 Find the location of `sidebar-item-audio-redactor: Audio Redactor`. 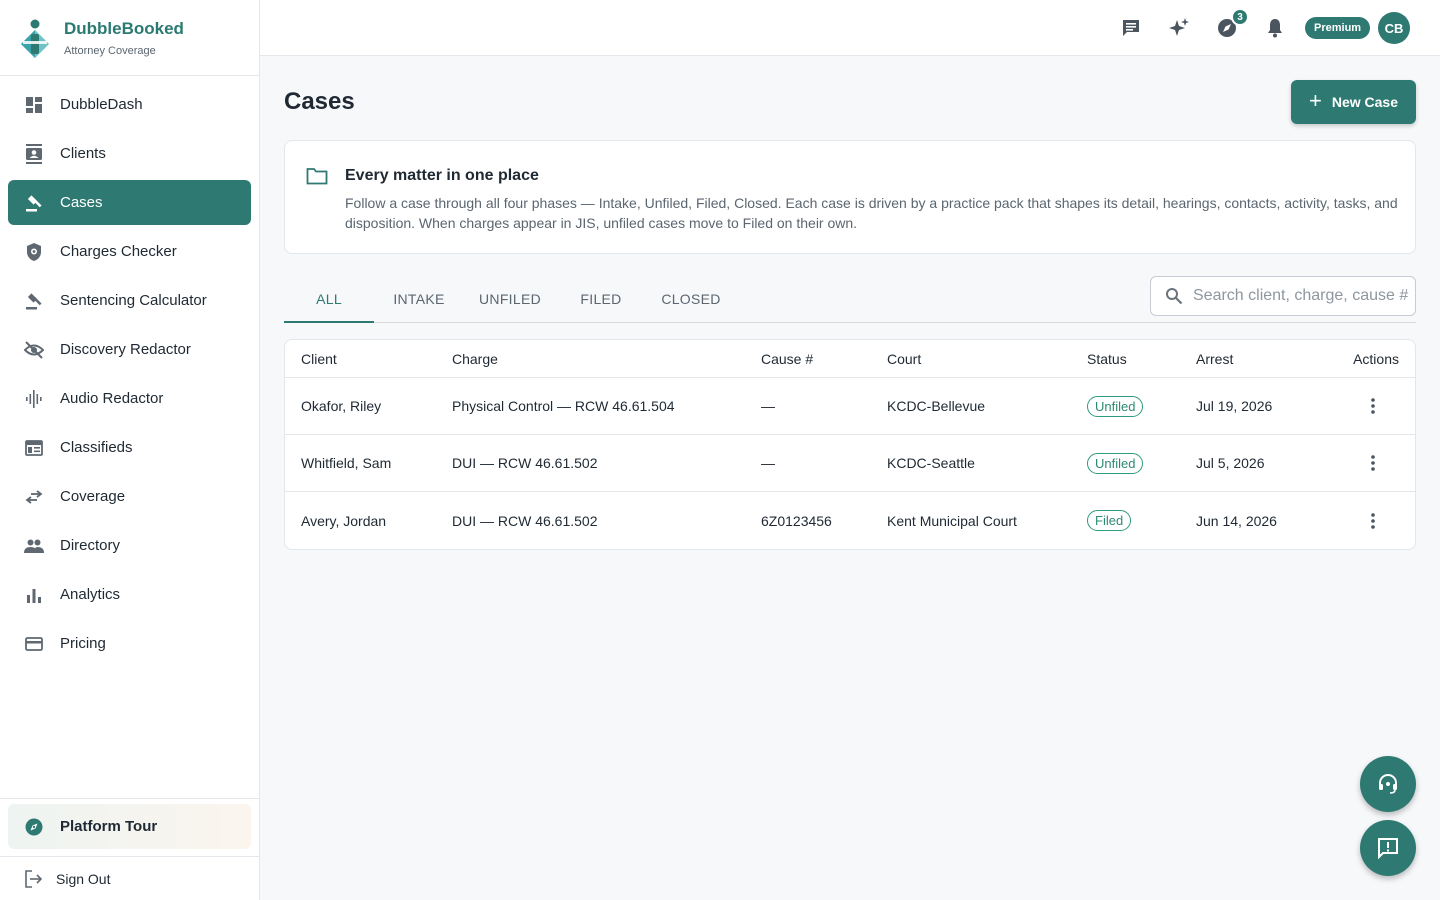

sidebar-item-audio-redactor: Audio Redactor is located at coordinates (129, 398).